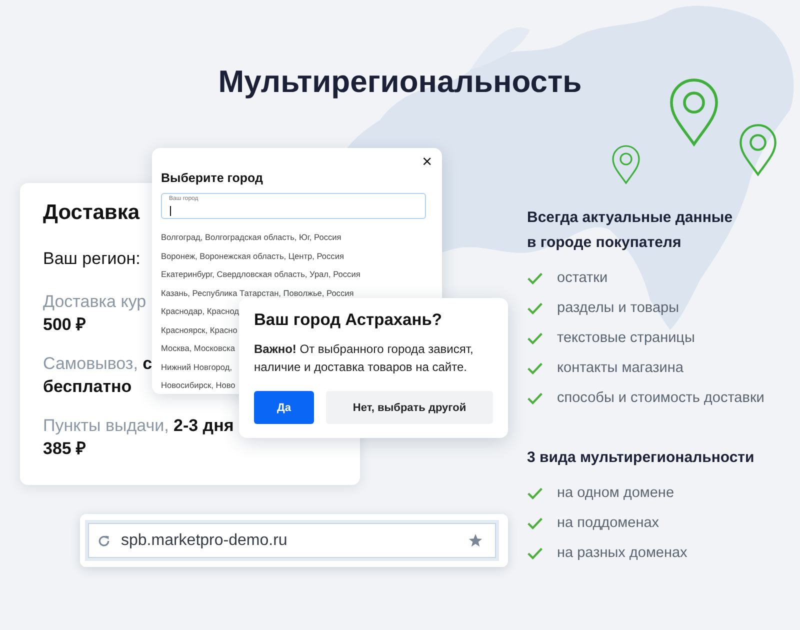 This screenshot has width=800, height=630. I want to click on feature-text: текстовые страницы, so click(626, 338).